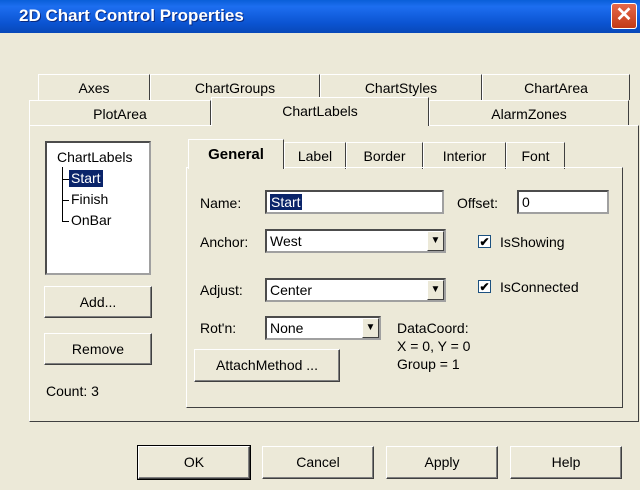  Describe the element at coordinates (529, 113) in the screenshot. I see `tab-alarmzones: AlarmZones` at that location.